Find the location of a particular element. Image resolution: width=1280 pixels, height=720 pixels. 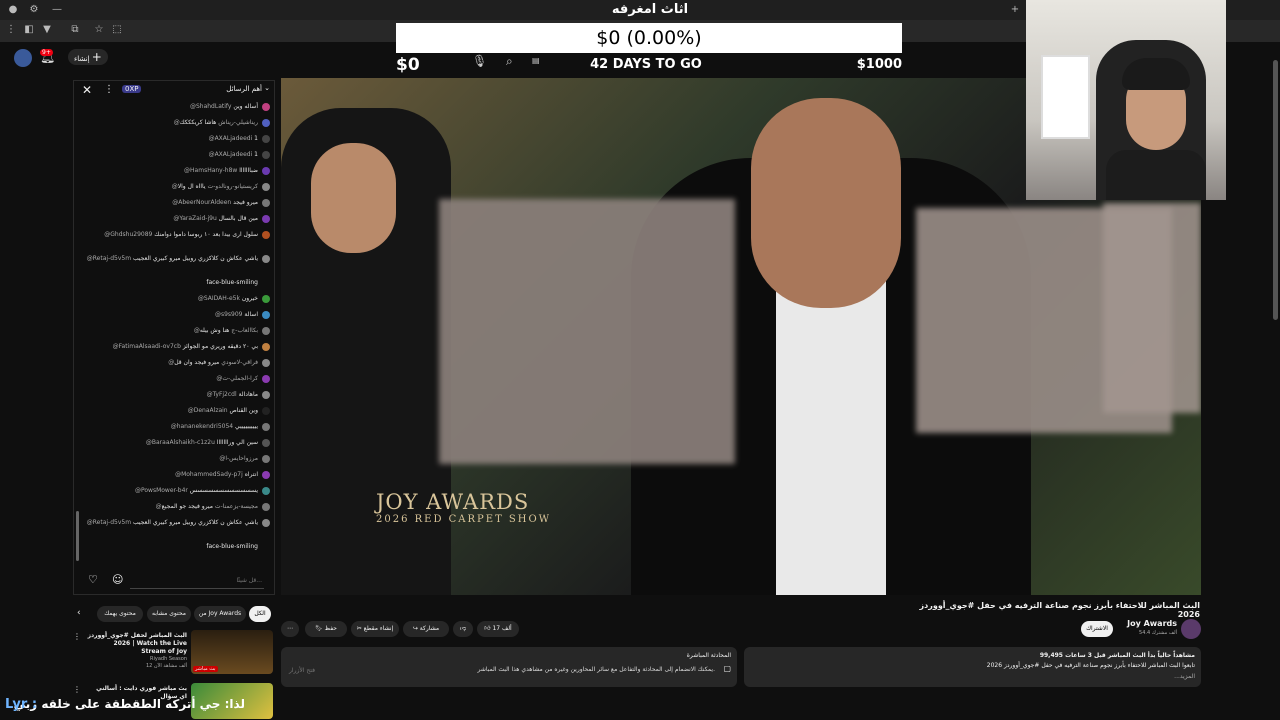

chat-text: ييييييييييي is located at coordinates (246, 426).